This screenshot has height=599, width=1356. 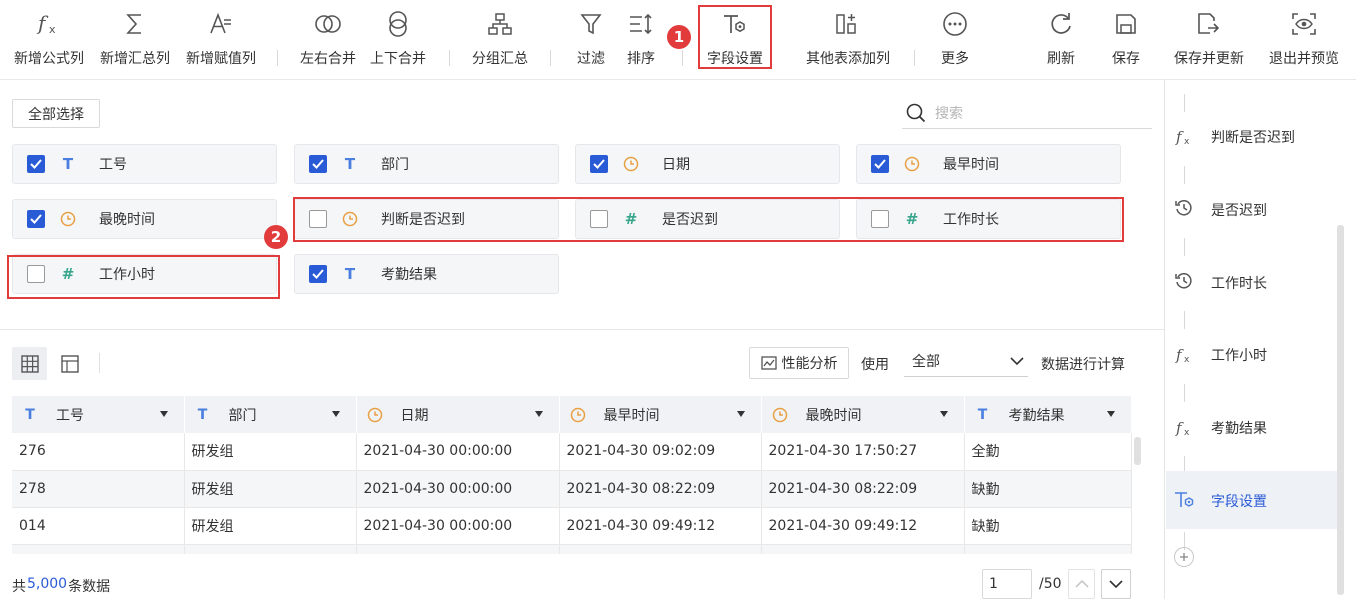 I want to click on table-row, so click(x=572, y=549).